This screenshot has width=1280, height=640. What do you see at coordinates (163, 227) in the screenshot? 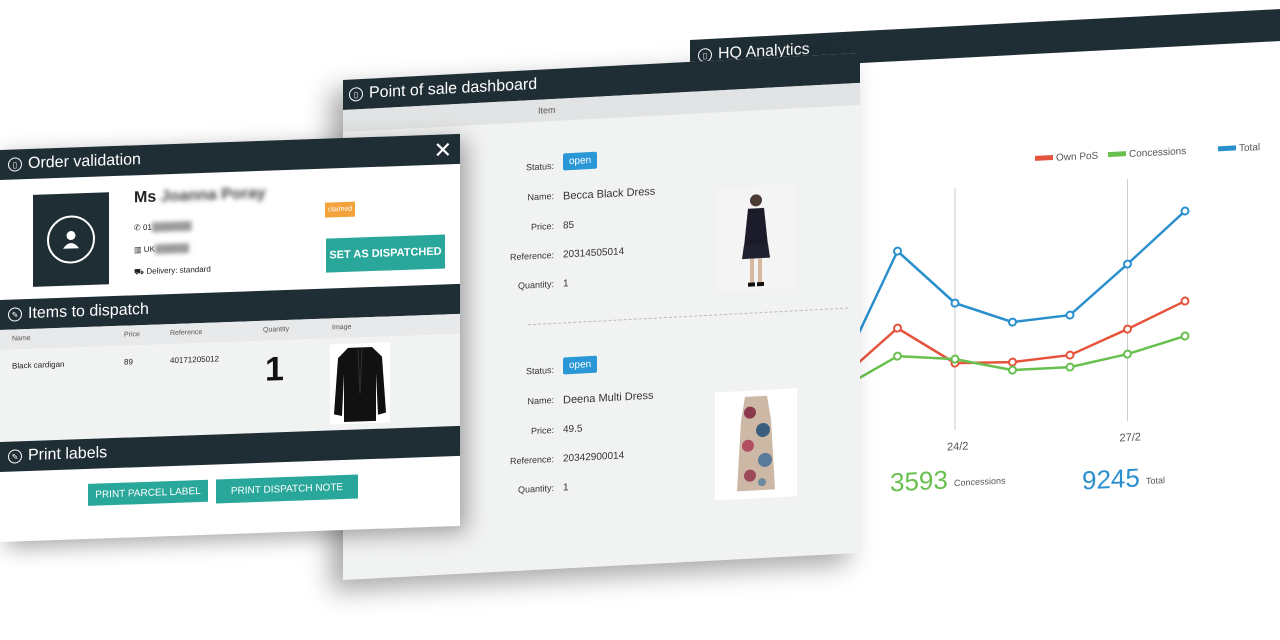
I see `customer-phone: ✆ 01███████` at bounding box center [163, 227].